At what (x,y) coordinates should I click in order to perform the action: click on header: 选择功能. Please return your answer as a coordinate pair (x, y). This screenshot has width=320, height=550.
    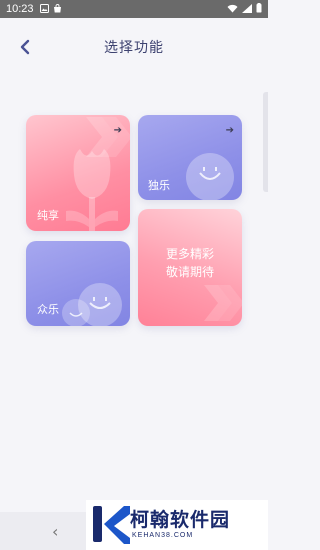
    Looking at the image, I should click on (134, 47).